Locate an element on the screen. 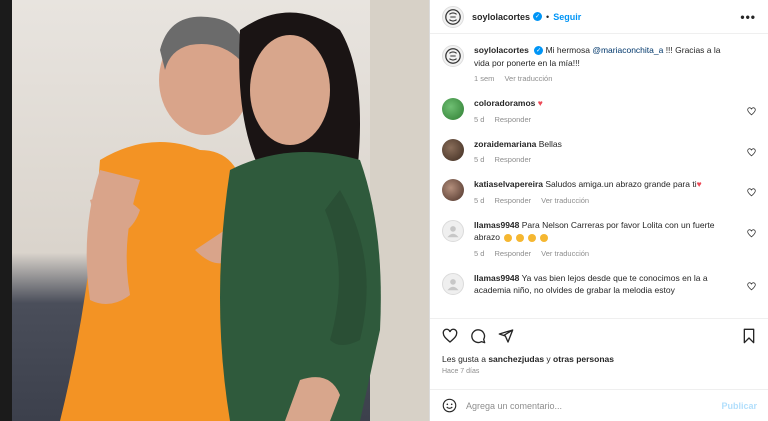  follow-button: Seguir is located at coordinates (567, 17).